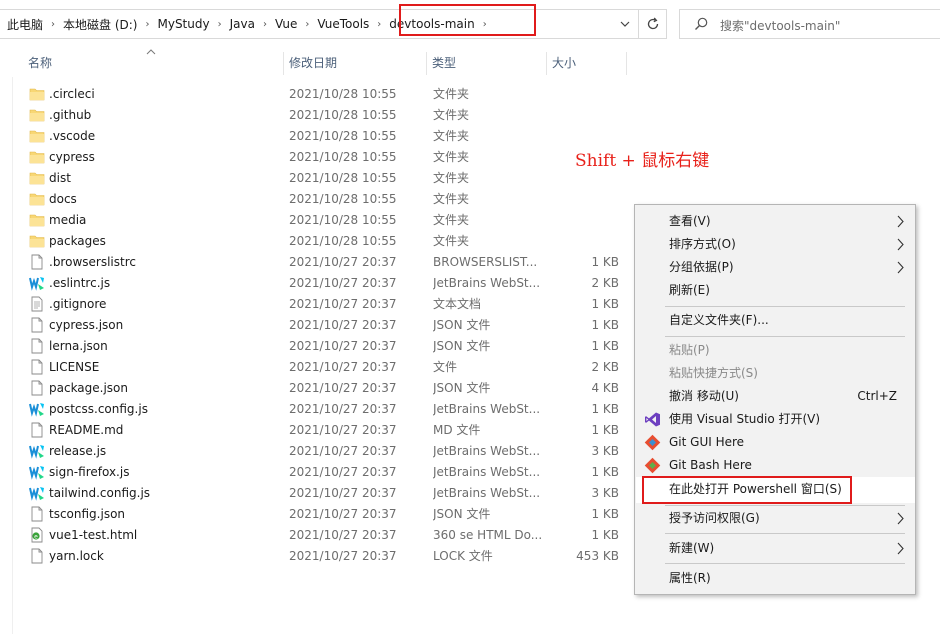 The height and width of the screenshot is (634, 940). Describe the element at coordinates (242, 24) in the screenshot. I see `crumb-java: Java` at that location.